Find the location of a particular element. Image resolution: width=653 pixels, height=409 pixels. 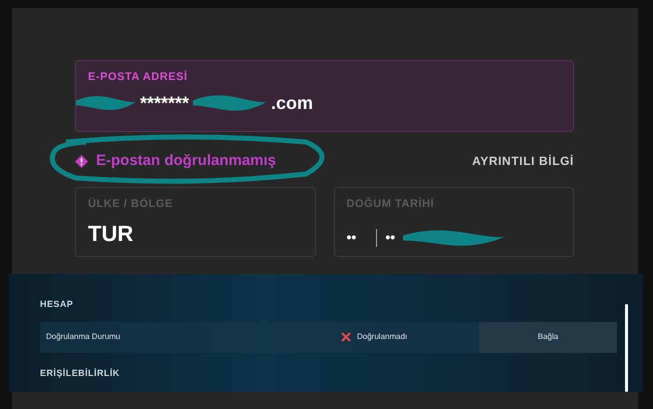

email-masked: ******* is located at coordinates (165, 103).